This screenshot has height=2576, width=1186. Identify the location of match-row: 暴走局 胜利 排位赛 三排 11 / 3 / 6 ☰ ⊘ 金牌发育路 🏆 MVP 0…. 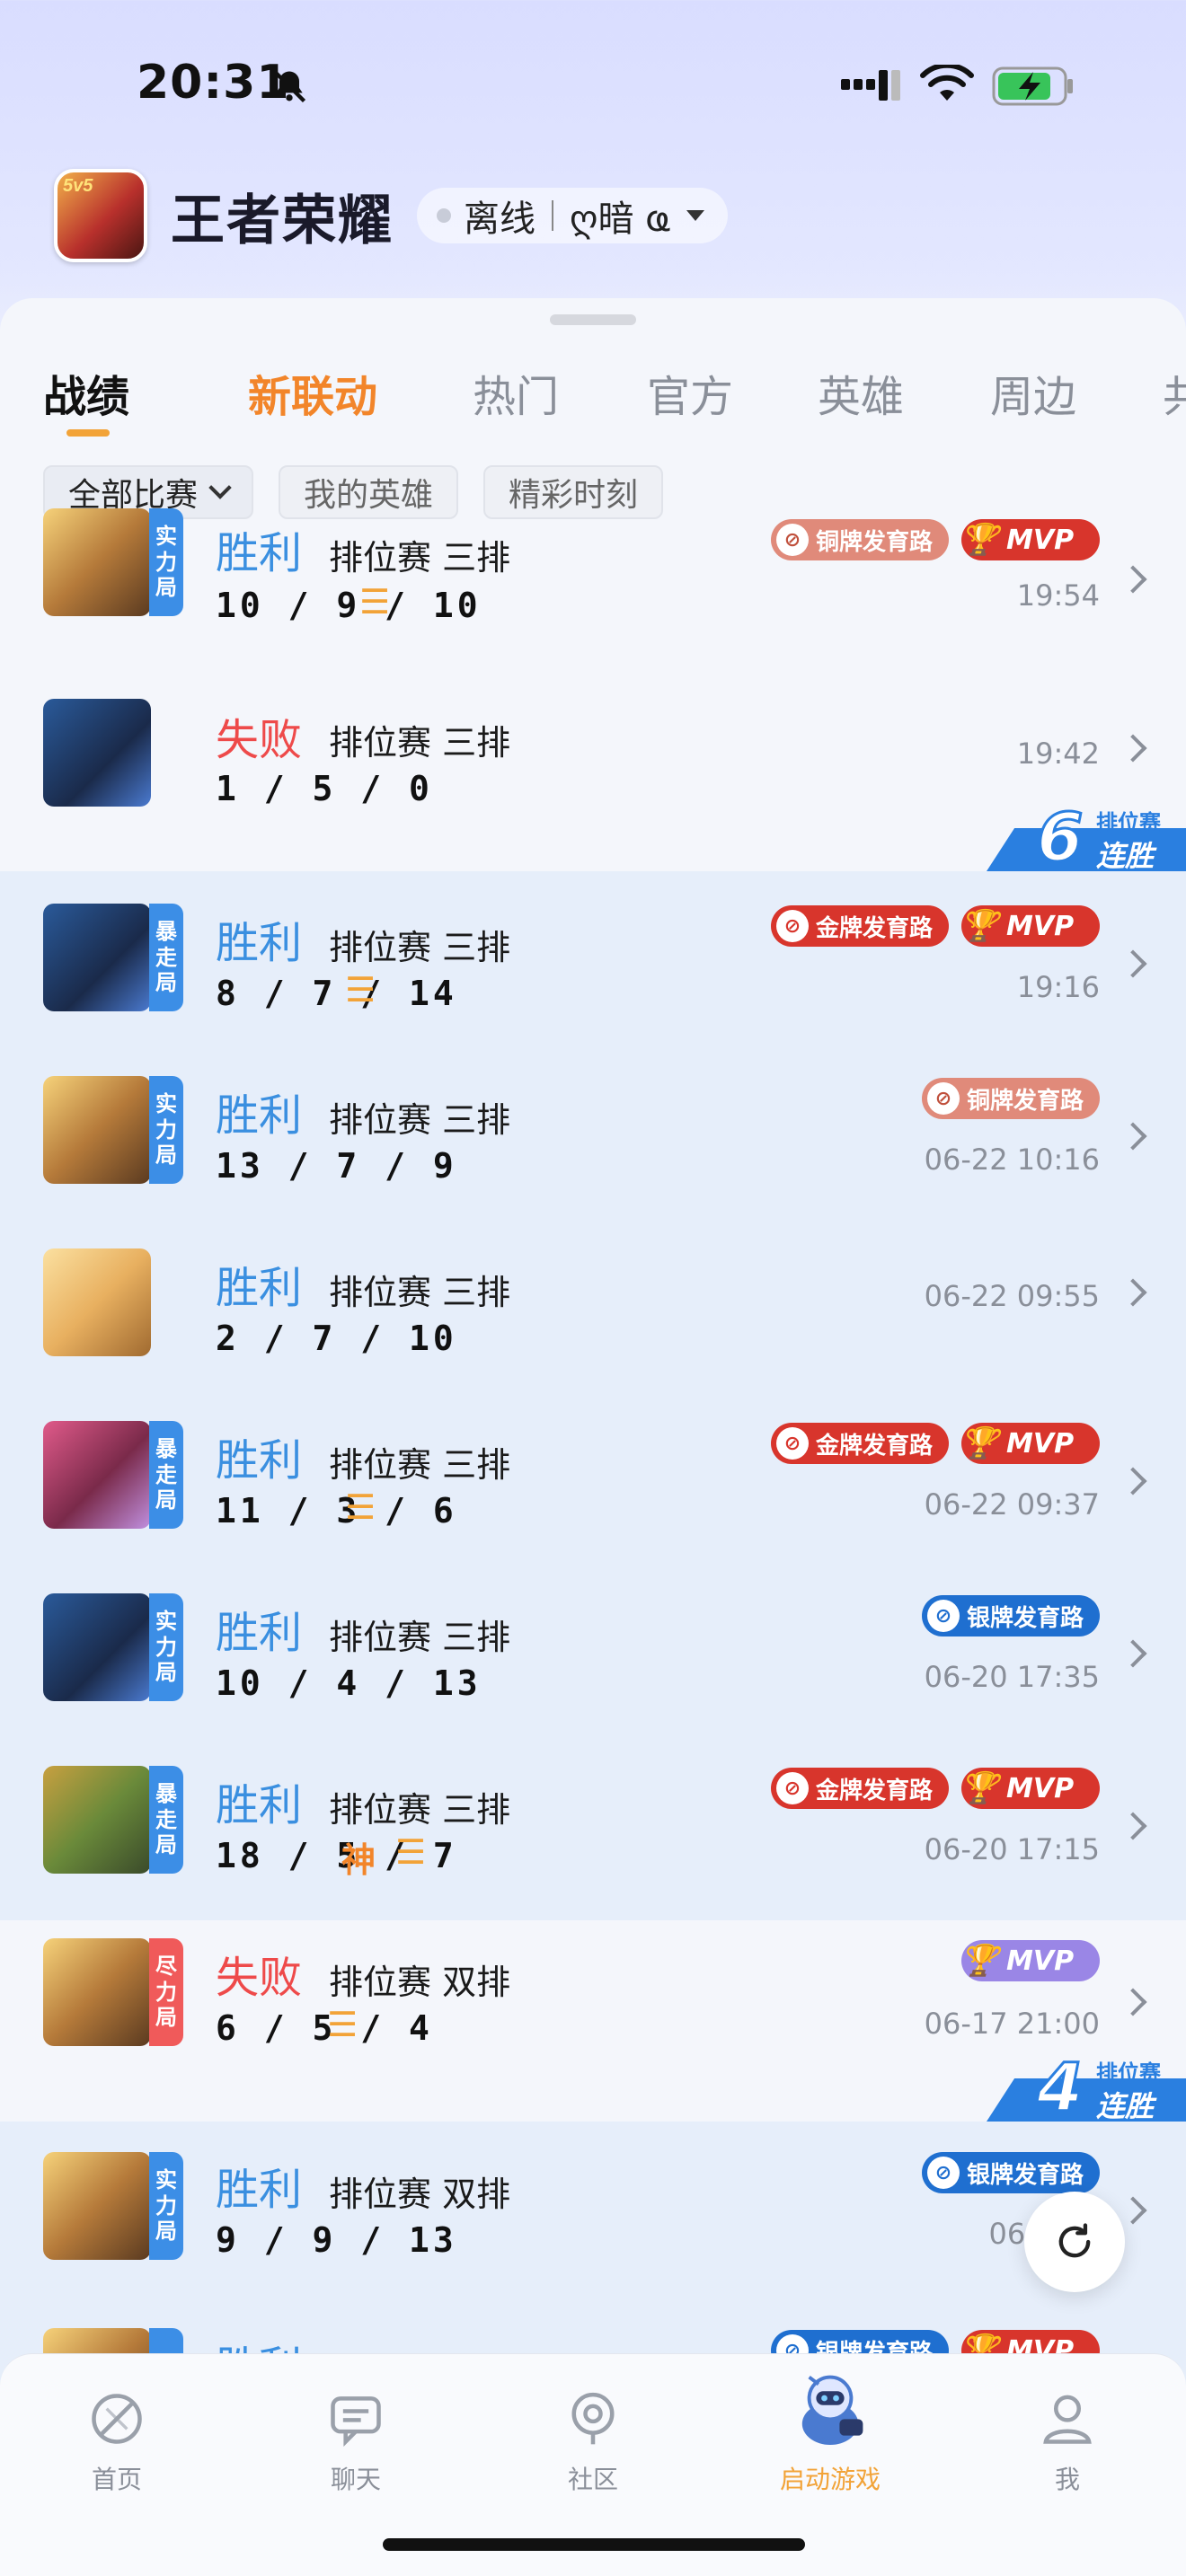
(593, 1489).